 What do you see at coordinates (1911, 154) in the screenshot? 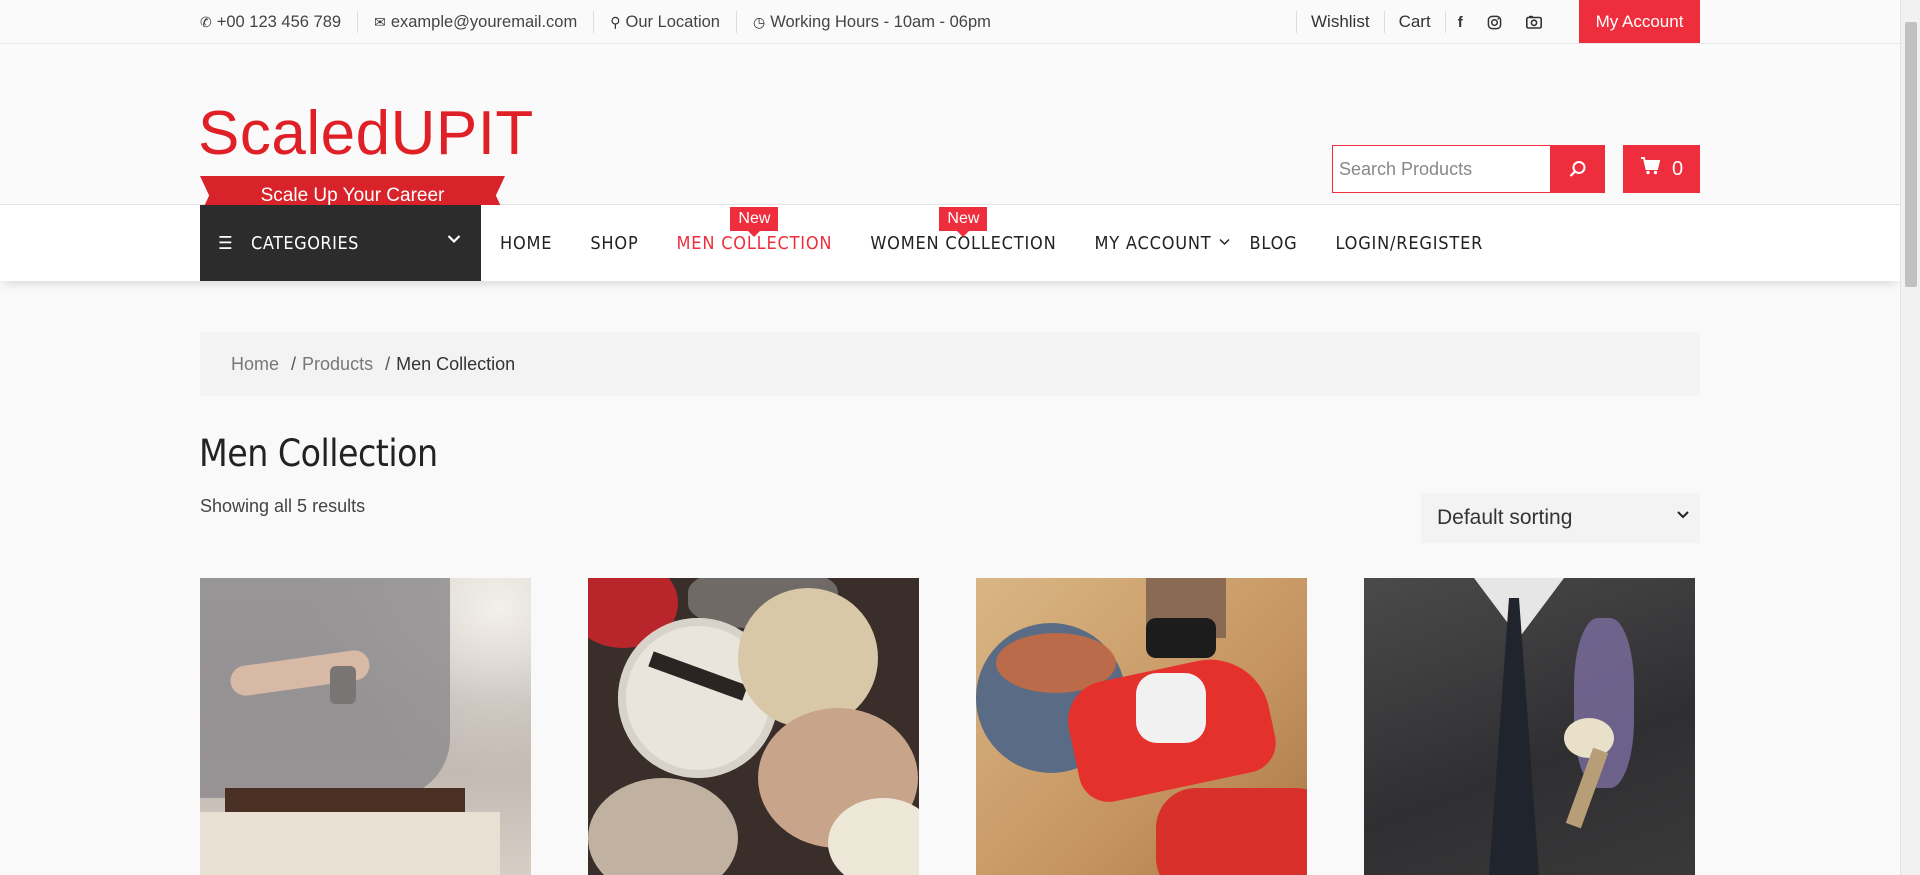
I see `scrollbar-thumb` at bounding box center [1911, 154].